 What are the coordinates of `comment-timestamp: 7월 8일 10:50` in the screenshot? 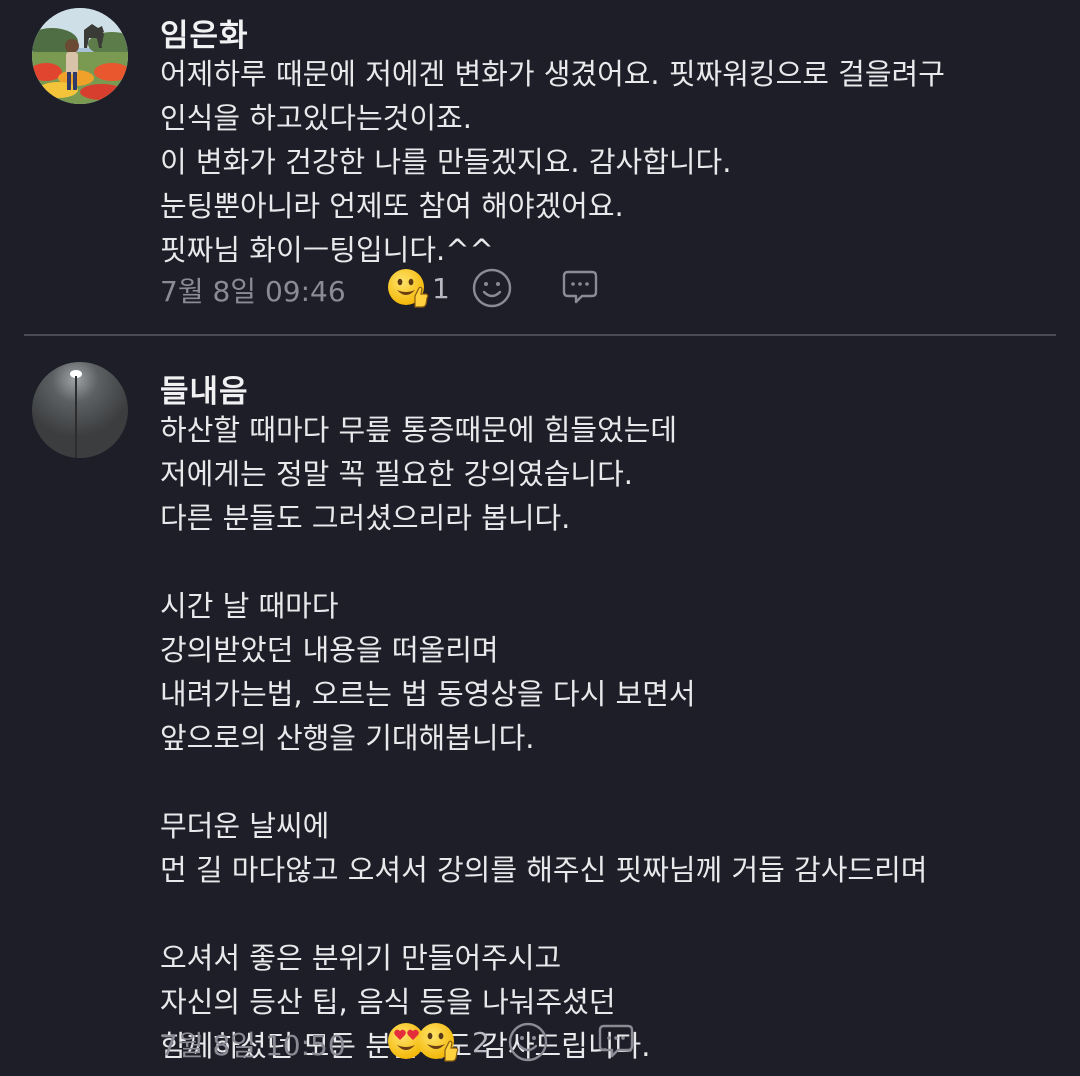 It's located at (253, 1045).